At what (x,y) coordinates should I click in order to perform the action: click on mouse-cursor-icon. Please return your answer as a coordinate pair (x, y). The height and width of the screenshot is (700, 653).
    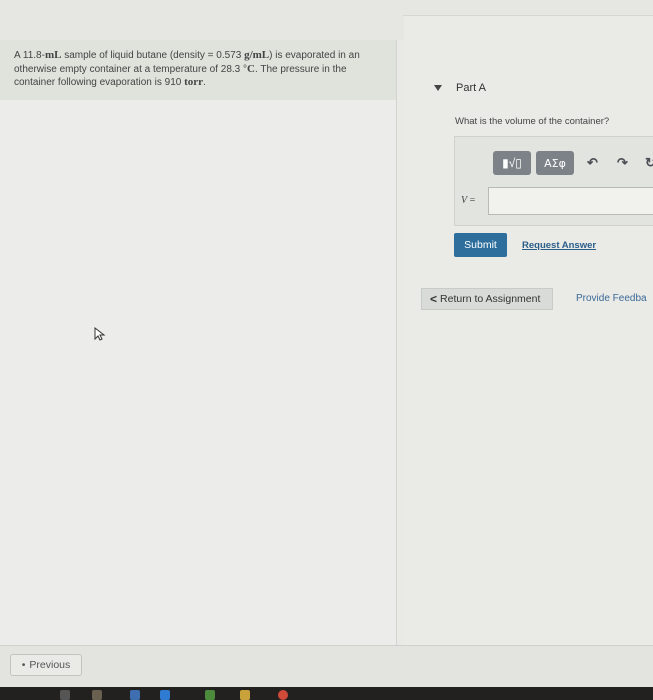
    Looking at the image, I should click on (100, 334).